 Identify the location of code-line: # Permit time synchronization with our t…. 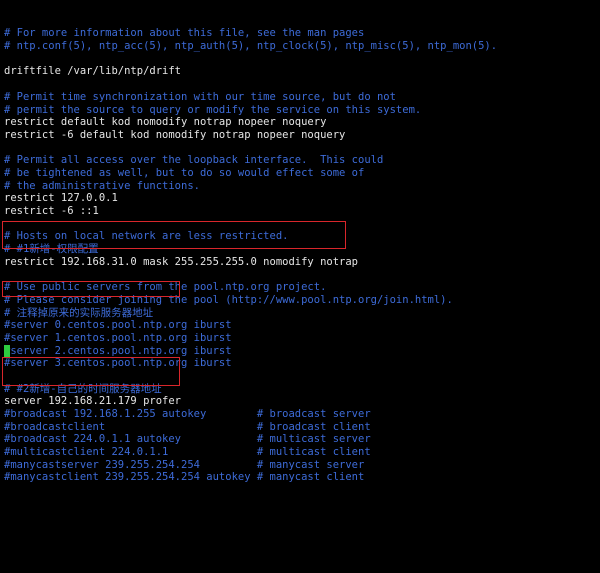
(200, 96).